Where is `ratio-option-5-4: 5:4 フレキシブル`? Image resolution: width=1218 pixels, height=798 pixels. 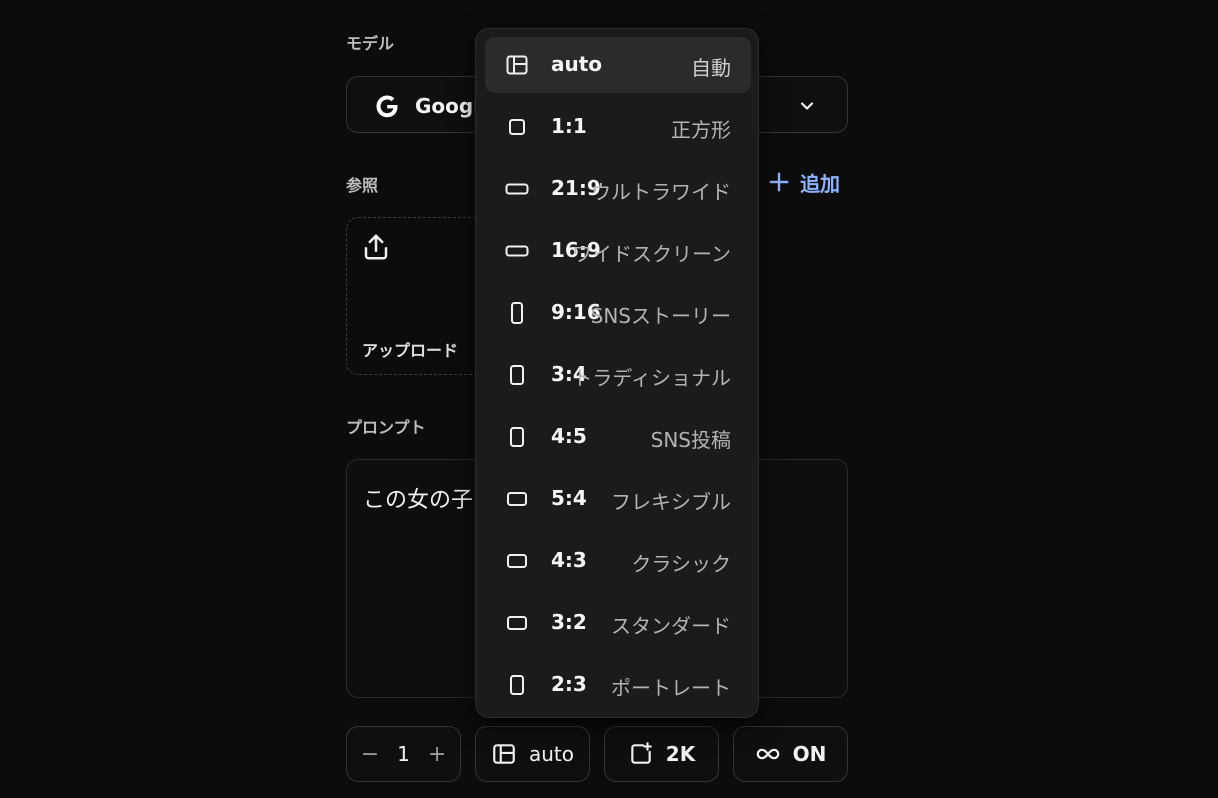
ratio-option-5-4: 5:4 フレキシブル is located at coordinates (618, 499).